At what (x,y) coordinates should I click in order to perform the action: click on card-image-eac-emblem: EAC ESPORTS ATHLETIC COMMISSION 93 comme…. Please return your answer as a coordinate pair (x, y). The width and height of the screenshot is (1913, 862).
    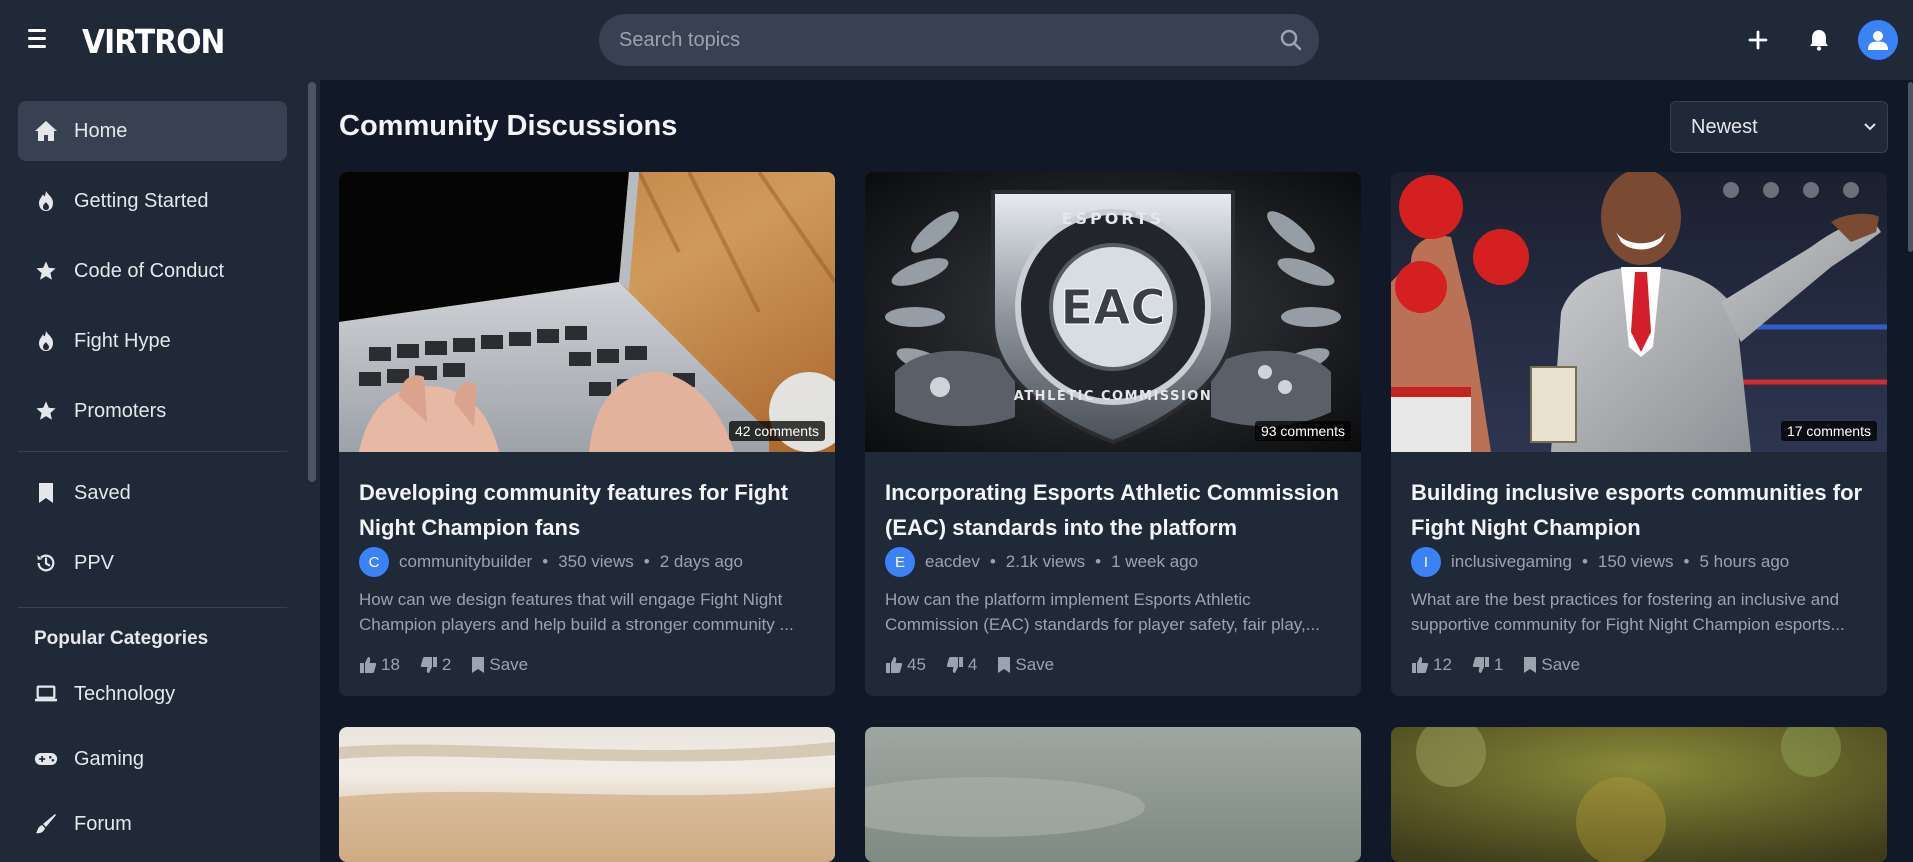
    Looking at the image, I should click on (1113, 312).